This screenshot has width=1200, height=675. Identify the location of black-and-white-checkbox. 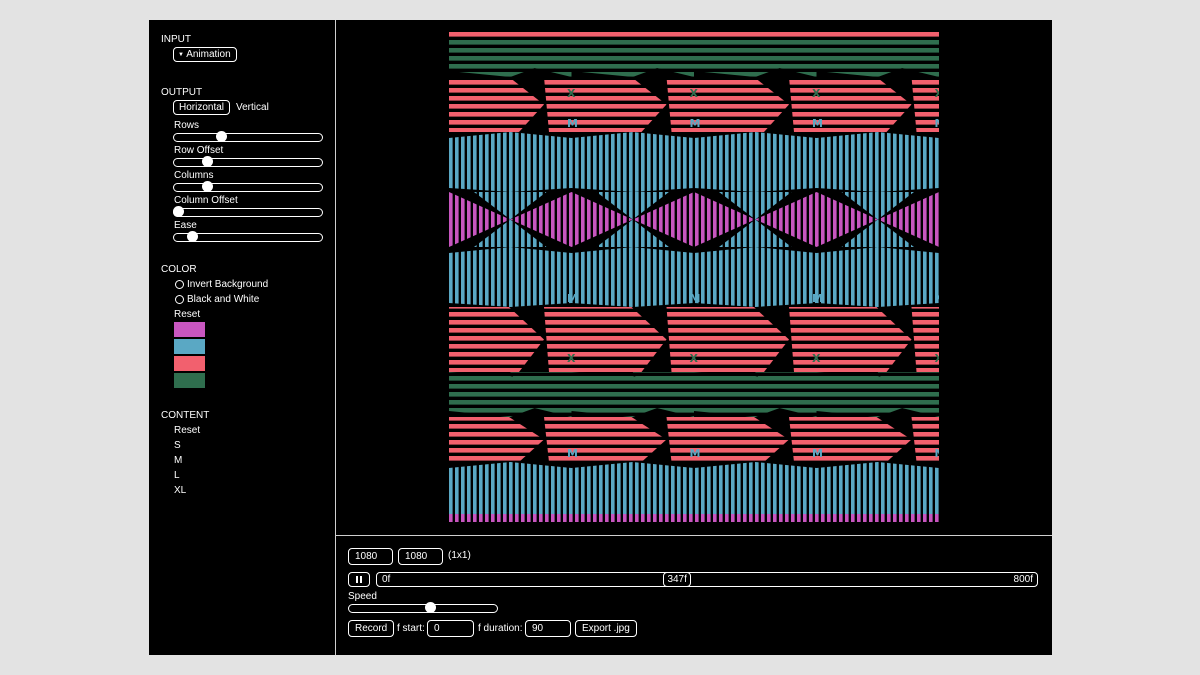
(179, 299).